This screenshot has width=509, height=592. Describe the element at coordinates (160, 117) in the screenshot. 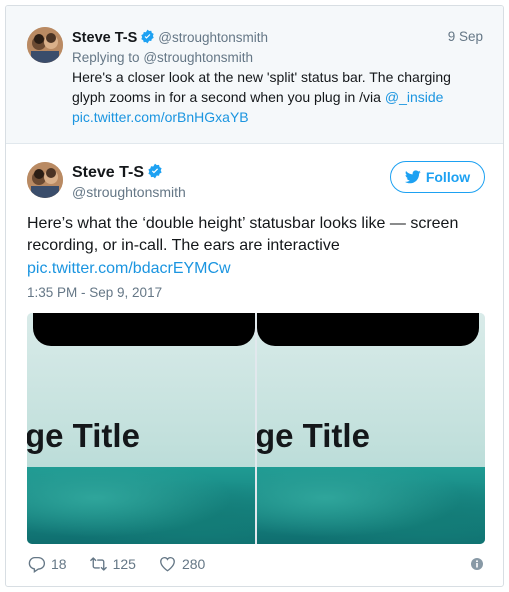

I see `pic-link: pic.twitter.com/orBnHGxaYB` at that location.